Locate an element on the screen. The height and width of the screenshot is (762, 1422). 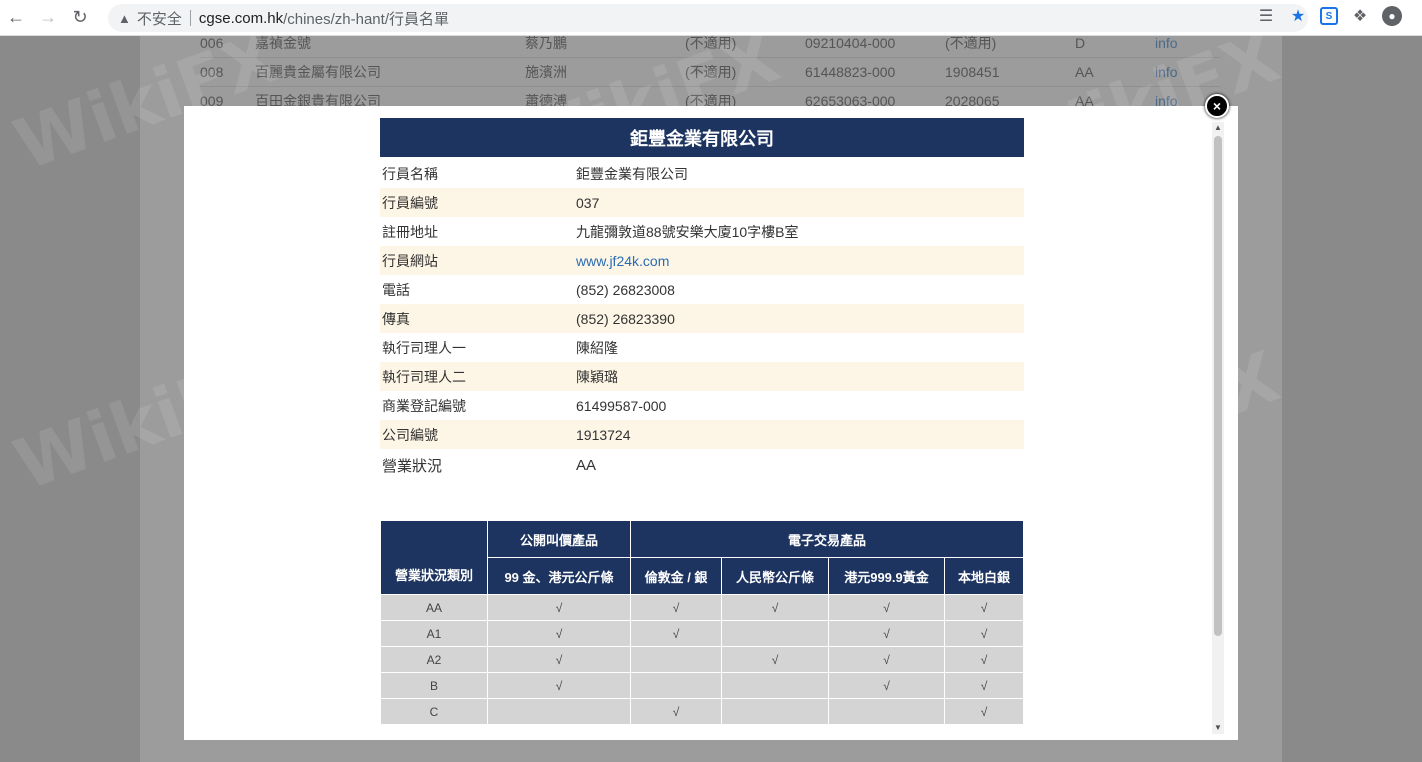
info-row: 營業狀況 AA is located at coordinates (702, 465).